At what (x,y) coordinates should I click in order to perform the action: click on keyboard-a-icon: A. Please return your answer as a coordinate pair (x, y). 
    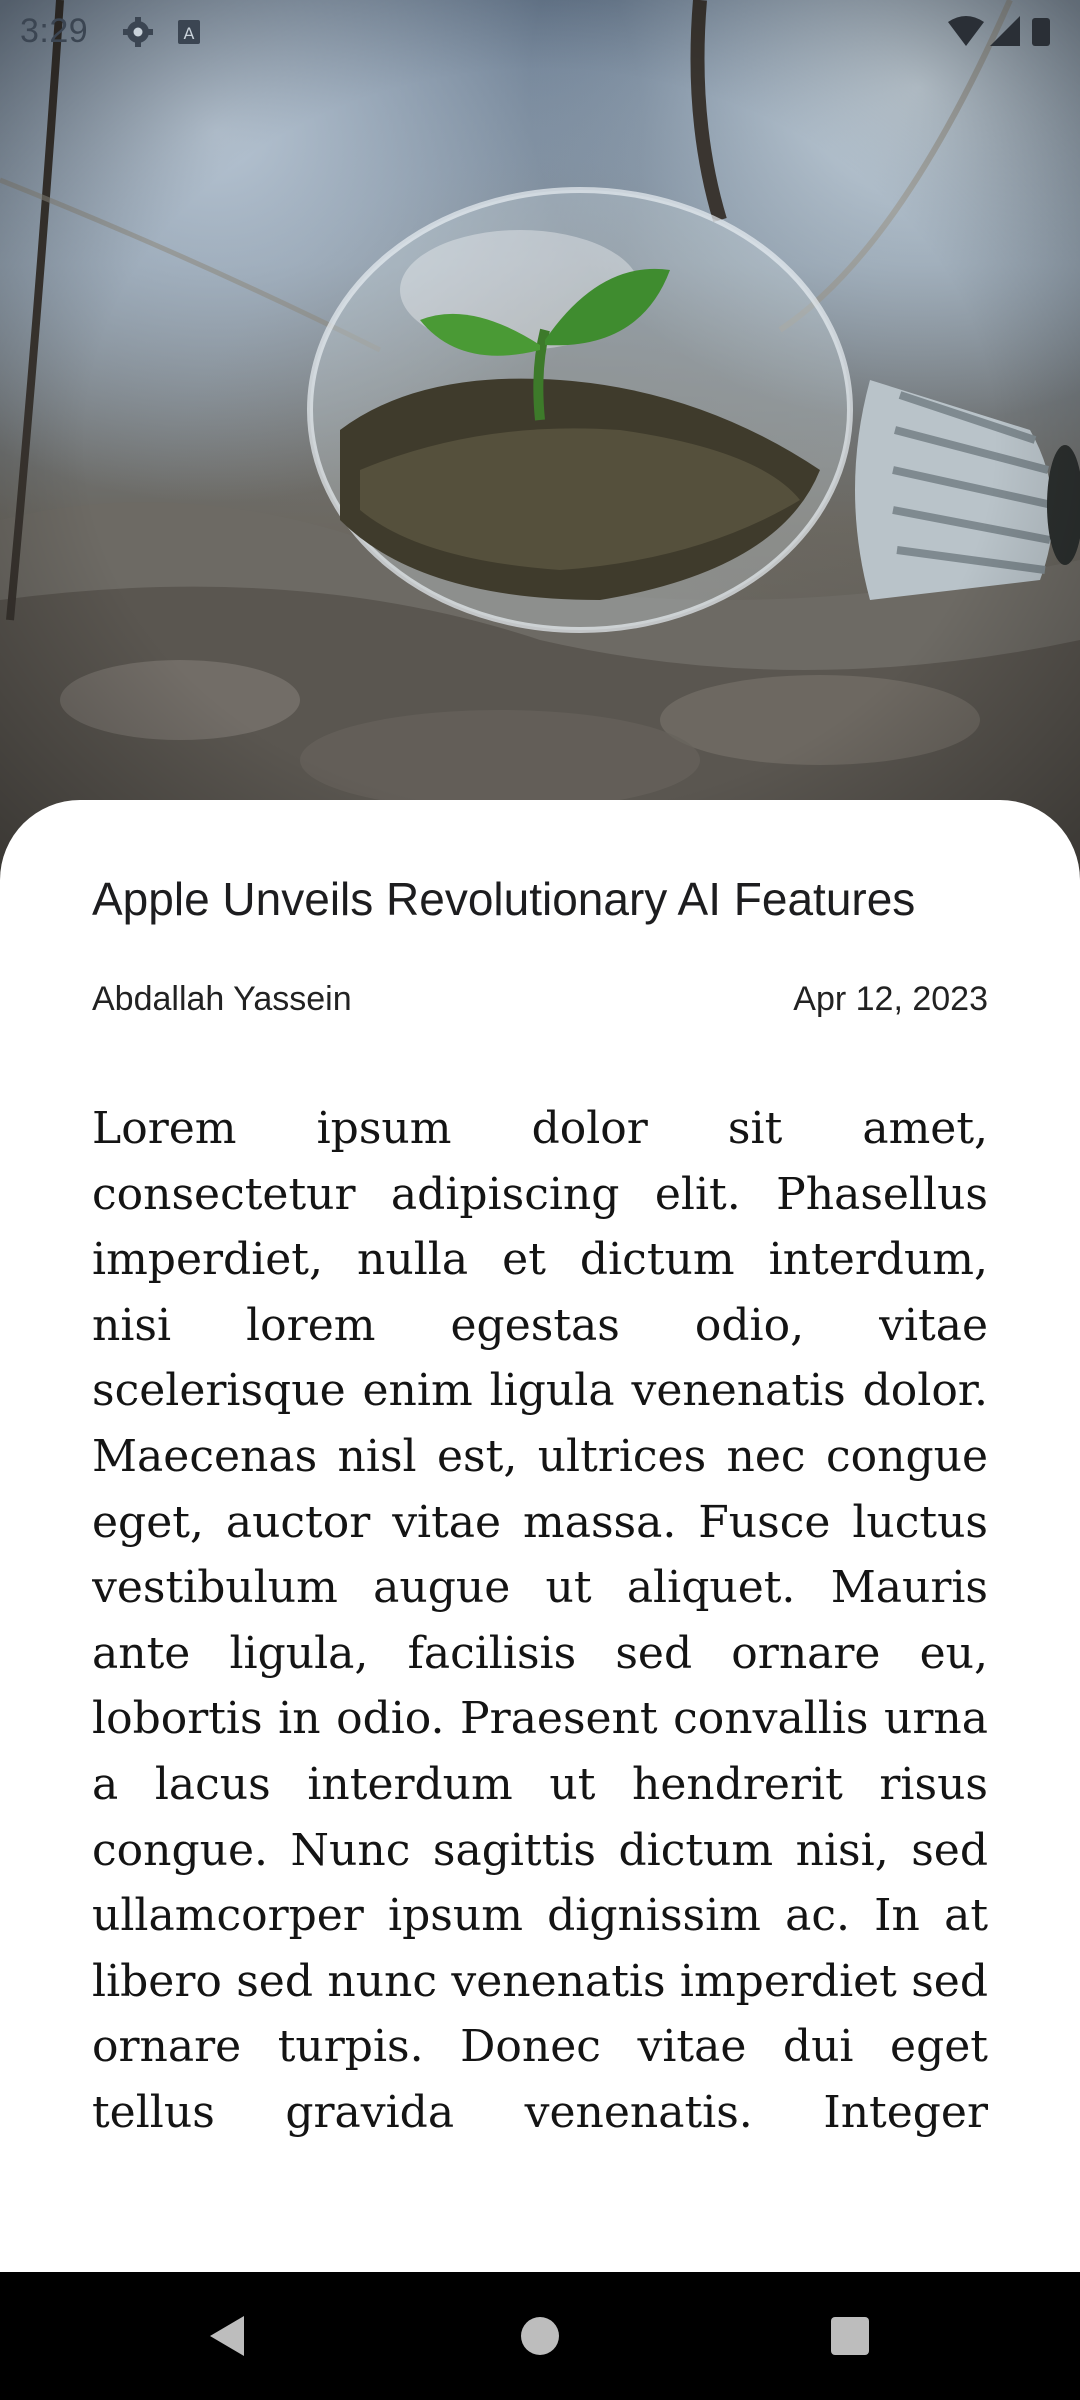
    Looking at the image, I should click on (189, 32).